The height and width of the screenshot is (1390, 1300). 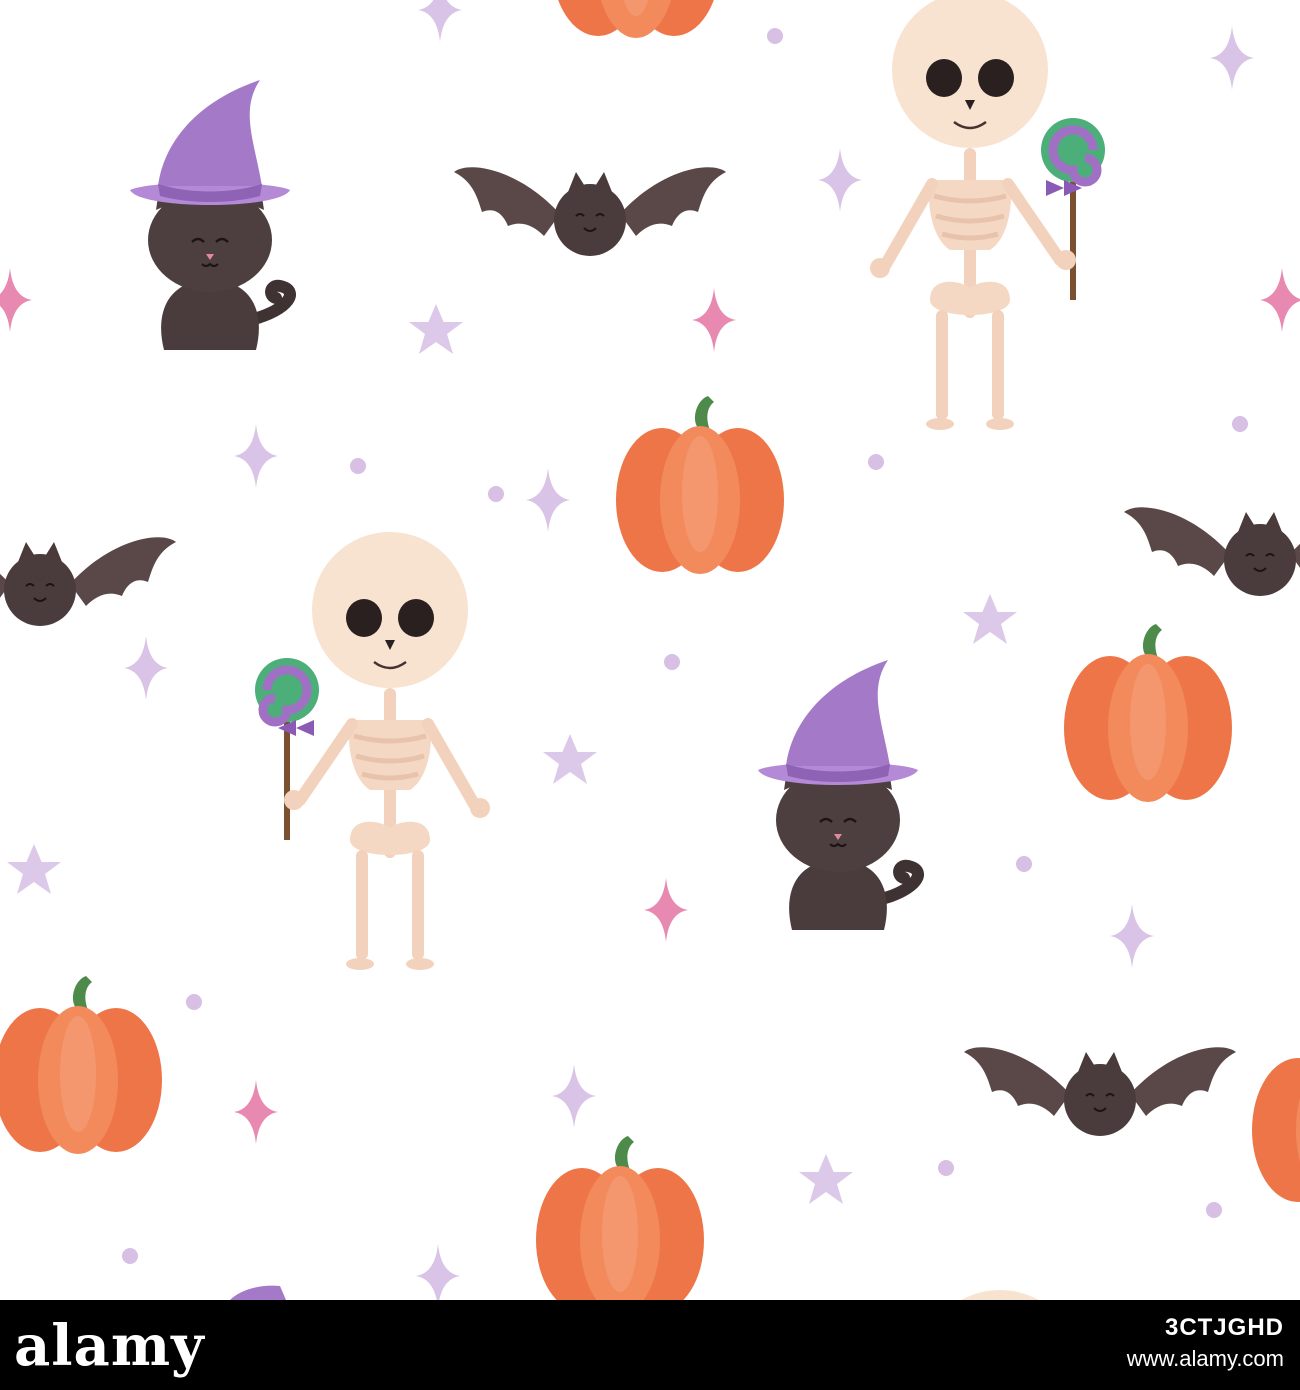 I want to click on watermark-footer: alamy 3CTJGHD www.alamy.com, so click(x=650, y=1345).